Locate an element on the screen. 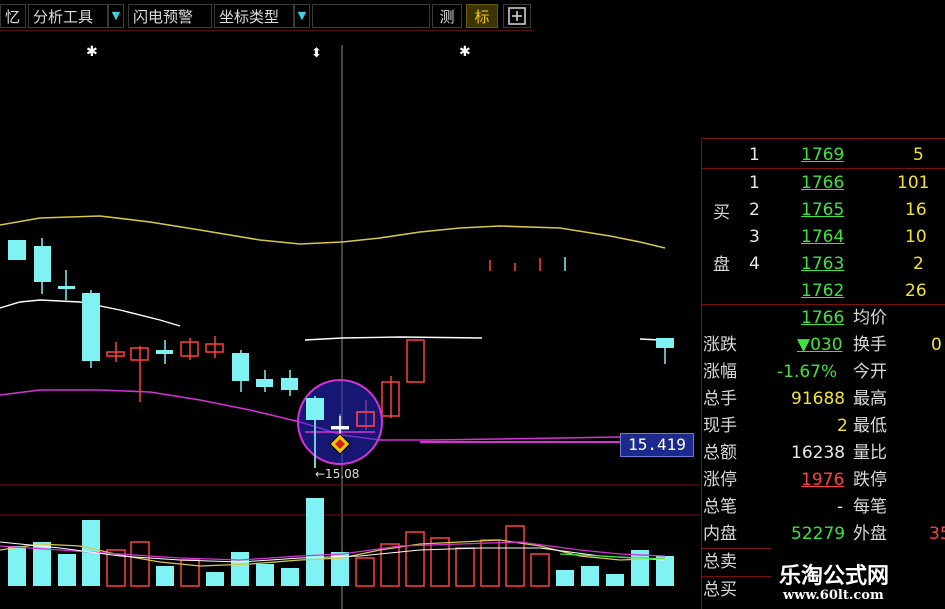 This screenshot has width=945, height=609. stat-row-trades: 总笔 - 每笔 is located at coordinates (795, 507).